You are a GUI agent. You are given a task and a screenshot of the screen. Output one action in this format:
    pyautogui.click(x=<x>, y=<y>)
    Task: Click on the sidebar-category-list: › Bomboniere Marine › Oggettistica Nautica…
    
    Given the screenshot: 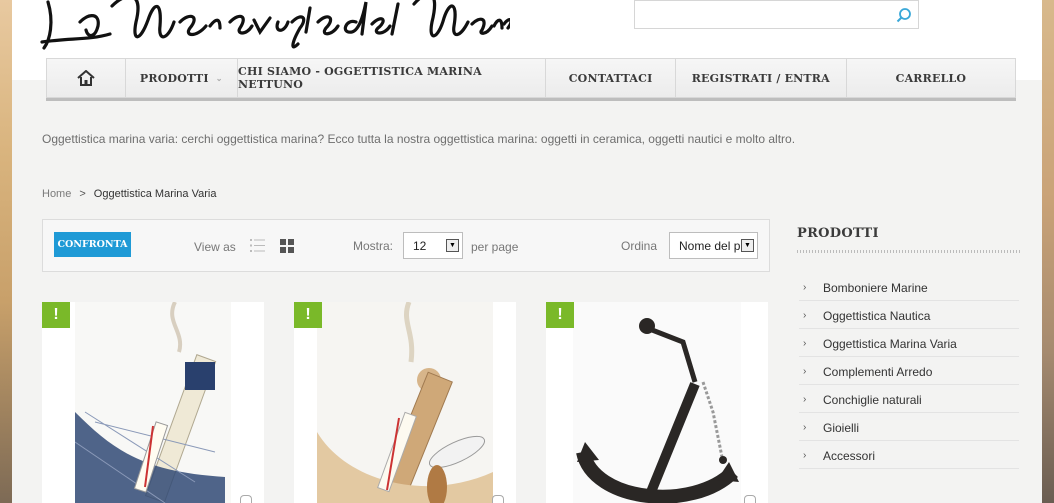 What is the action you would take?
    pyautogui.click(x=909, y=371)
    